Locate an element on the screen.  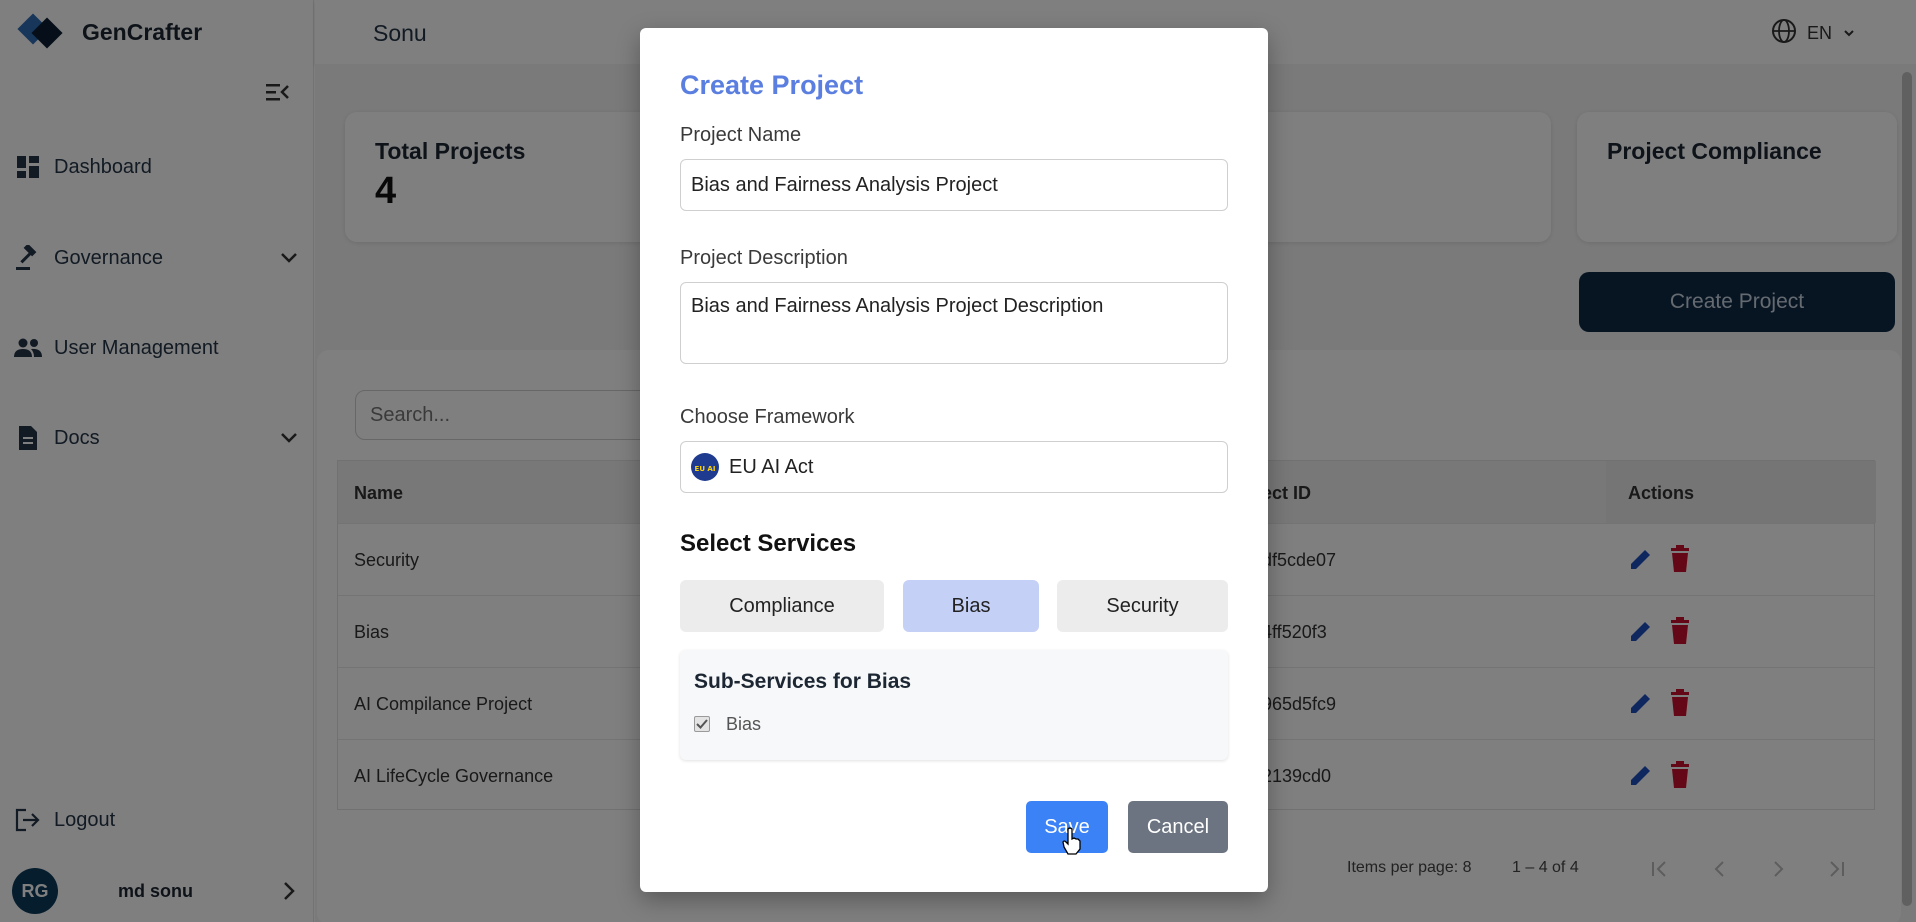
service-bias-button: Bias is located at coordinates (971, 606).